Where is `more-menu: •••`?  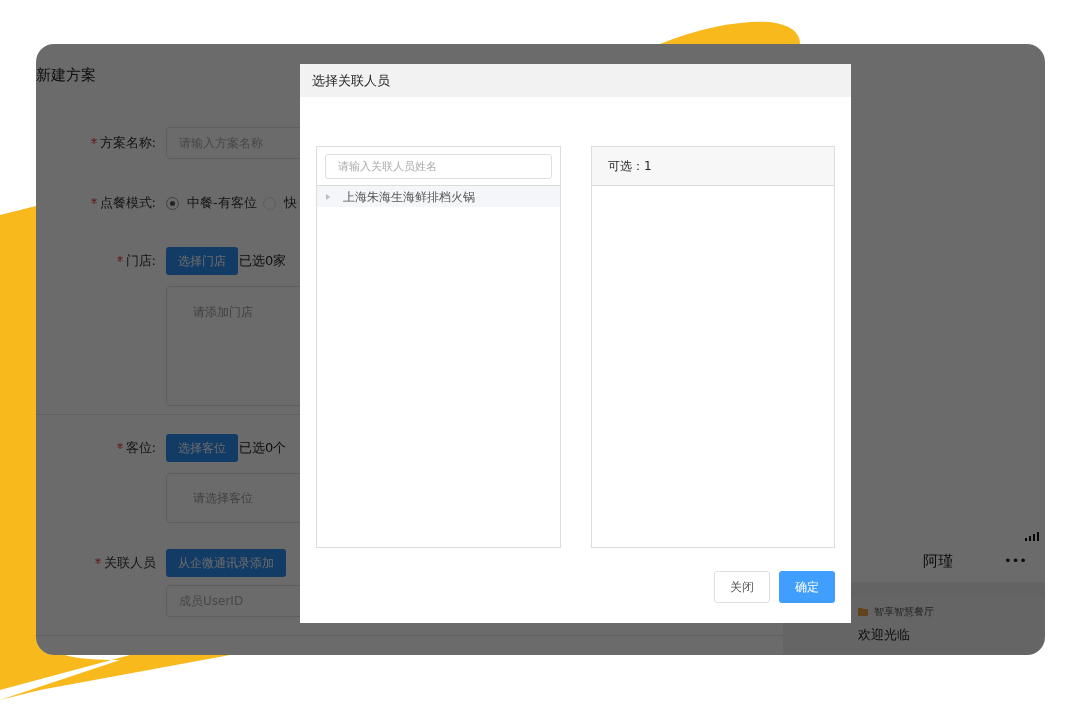 more-menu: ••• is located at coordinates (1015, 561).